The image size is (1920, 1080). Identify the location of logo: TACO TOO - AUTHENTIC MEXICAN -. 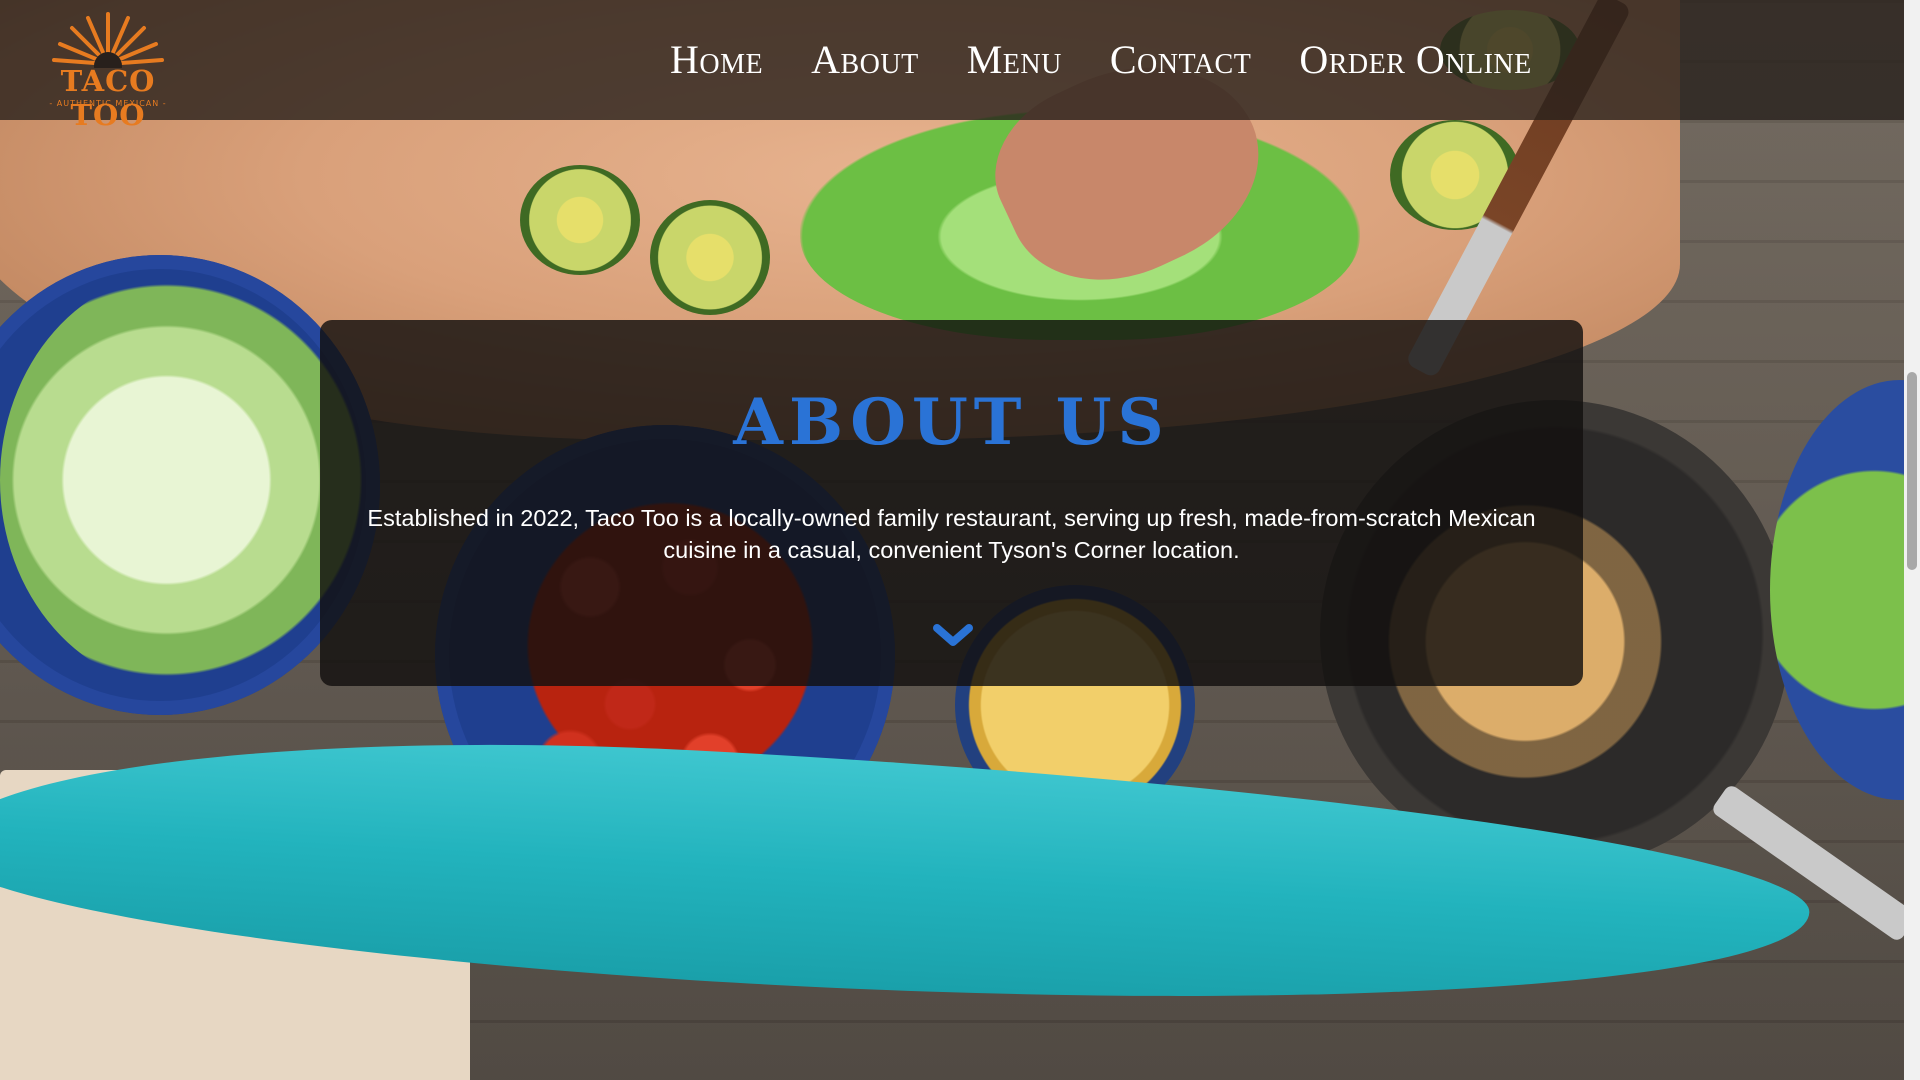
(108, 70).